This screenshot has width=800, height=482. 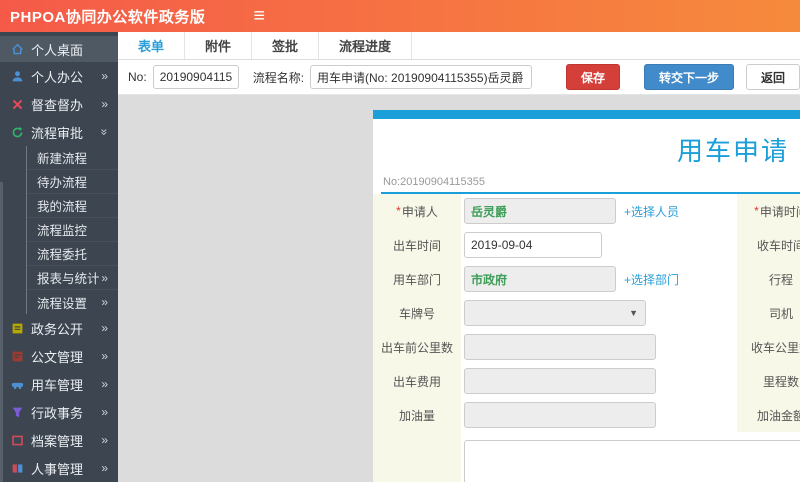 I want to click on sidebar-item-label: 档案管理, so click(x=57, y=441).